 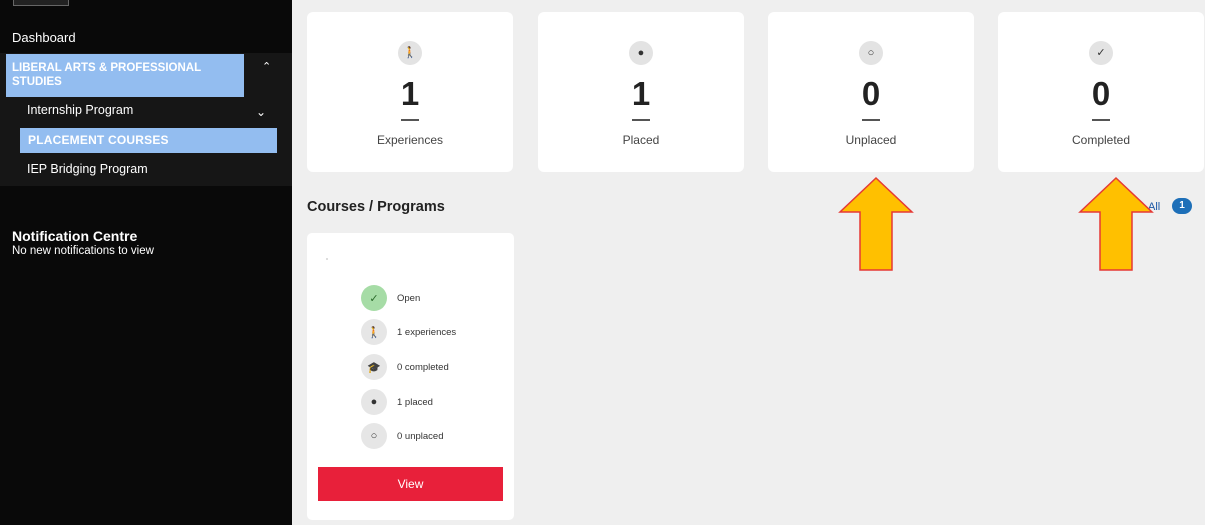 I want to click on stat-card-placed: ● 1 Placed, so click(x=641, y=92).